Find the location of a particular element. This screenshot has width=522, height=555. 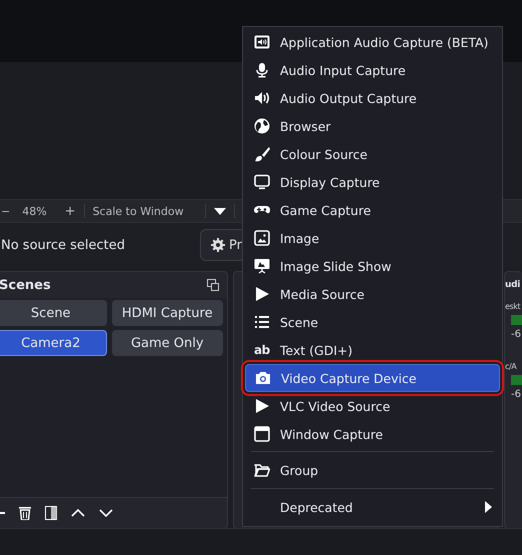

menu-item: Game Capture is located at coordinates (372, 210).